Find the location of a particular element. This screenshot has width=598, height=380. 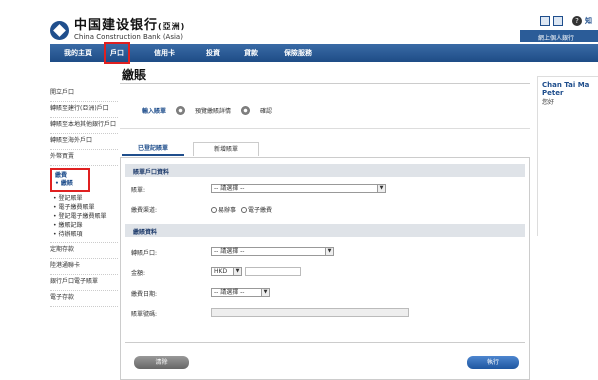

clear-button: 清除 is located at coordinates (161, 362).